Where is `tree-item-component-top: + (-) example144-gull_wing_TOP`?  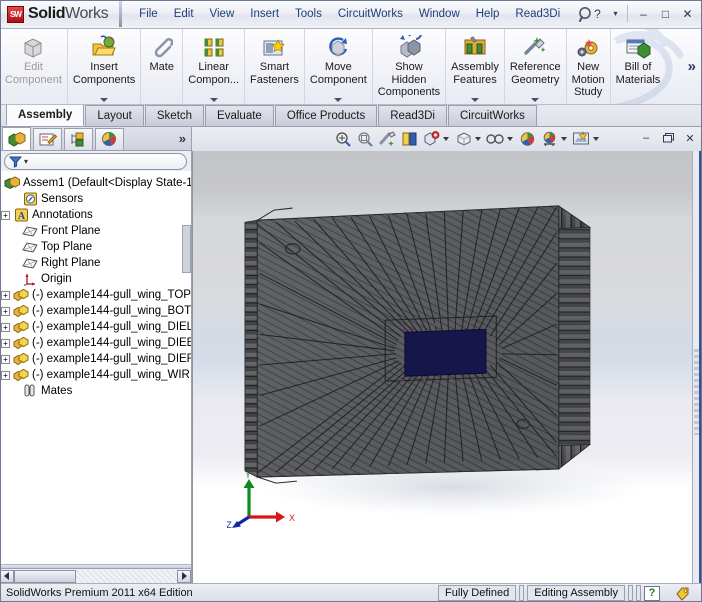
tree-item-component-top: + (-) example144-gull_wing_TOP is located at coordinates (95, 295).